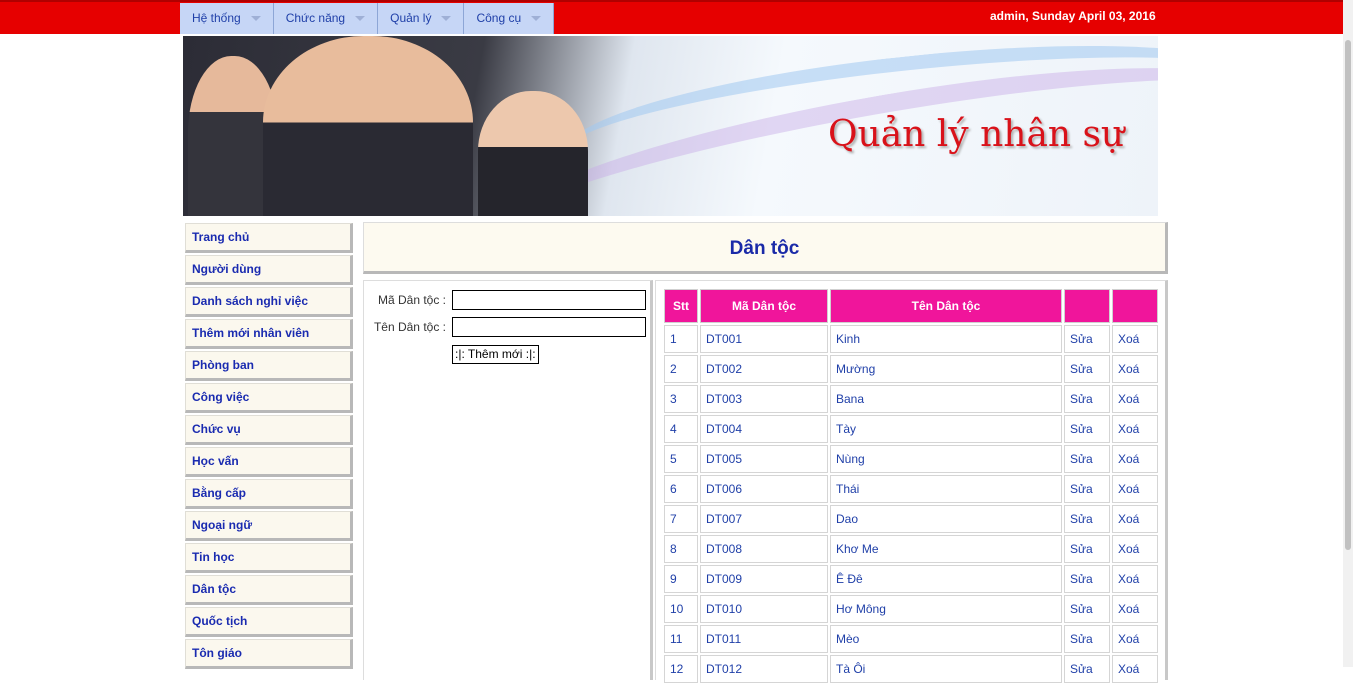  What do you see at coordinates (946, 549) in the screenshot?
I see `cell-name: Khơ Me` at bounding box center [946, 549].